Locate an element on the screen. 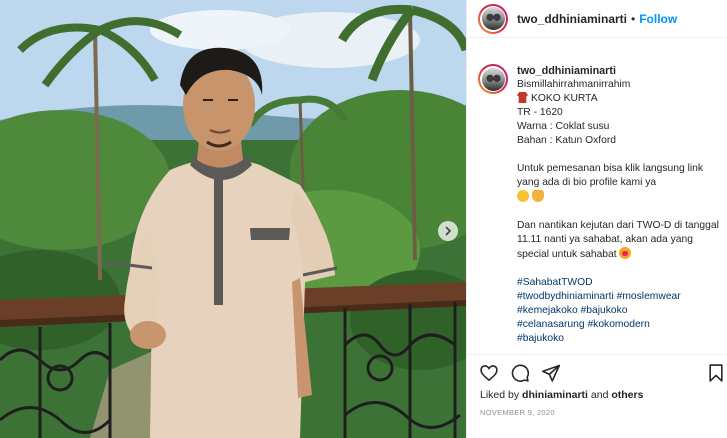  hashtag-row: #bajukoko is located at coordinates (619, 339).